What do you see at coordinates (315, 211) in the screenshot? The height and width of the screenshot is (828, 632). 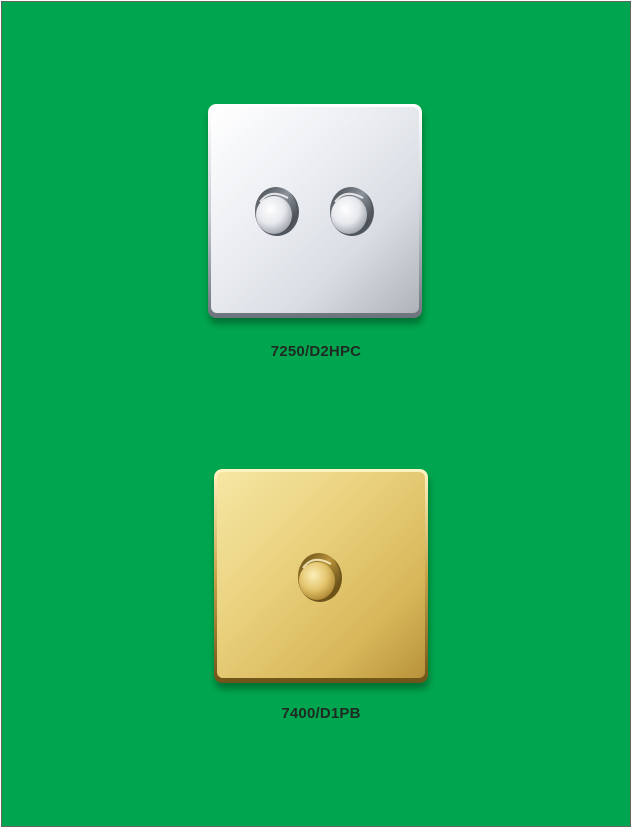 I see `chrome-dimmer-plate-image` at bounding box center [315, 211].